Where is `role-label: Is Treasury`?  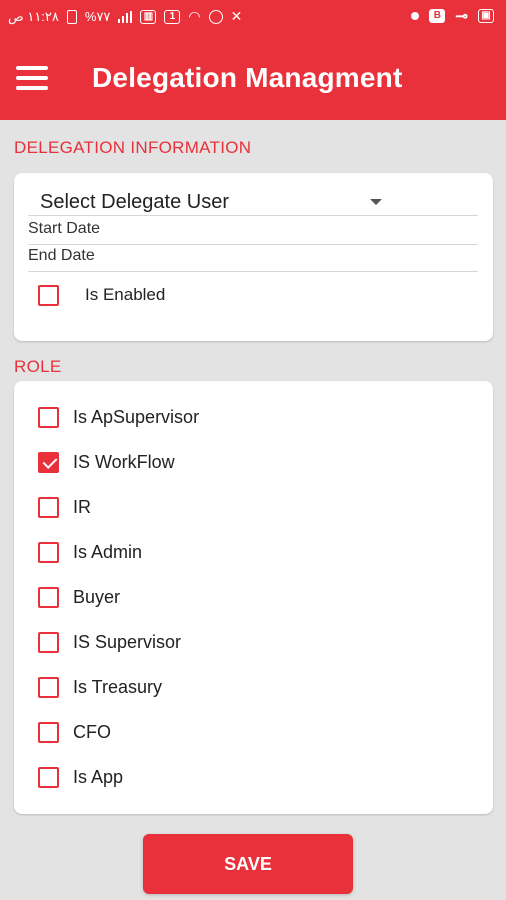
role-label: Is Treasury is located at coordinates (118, 686).